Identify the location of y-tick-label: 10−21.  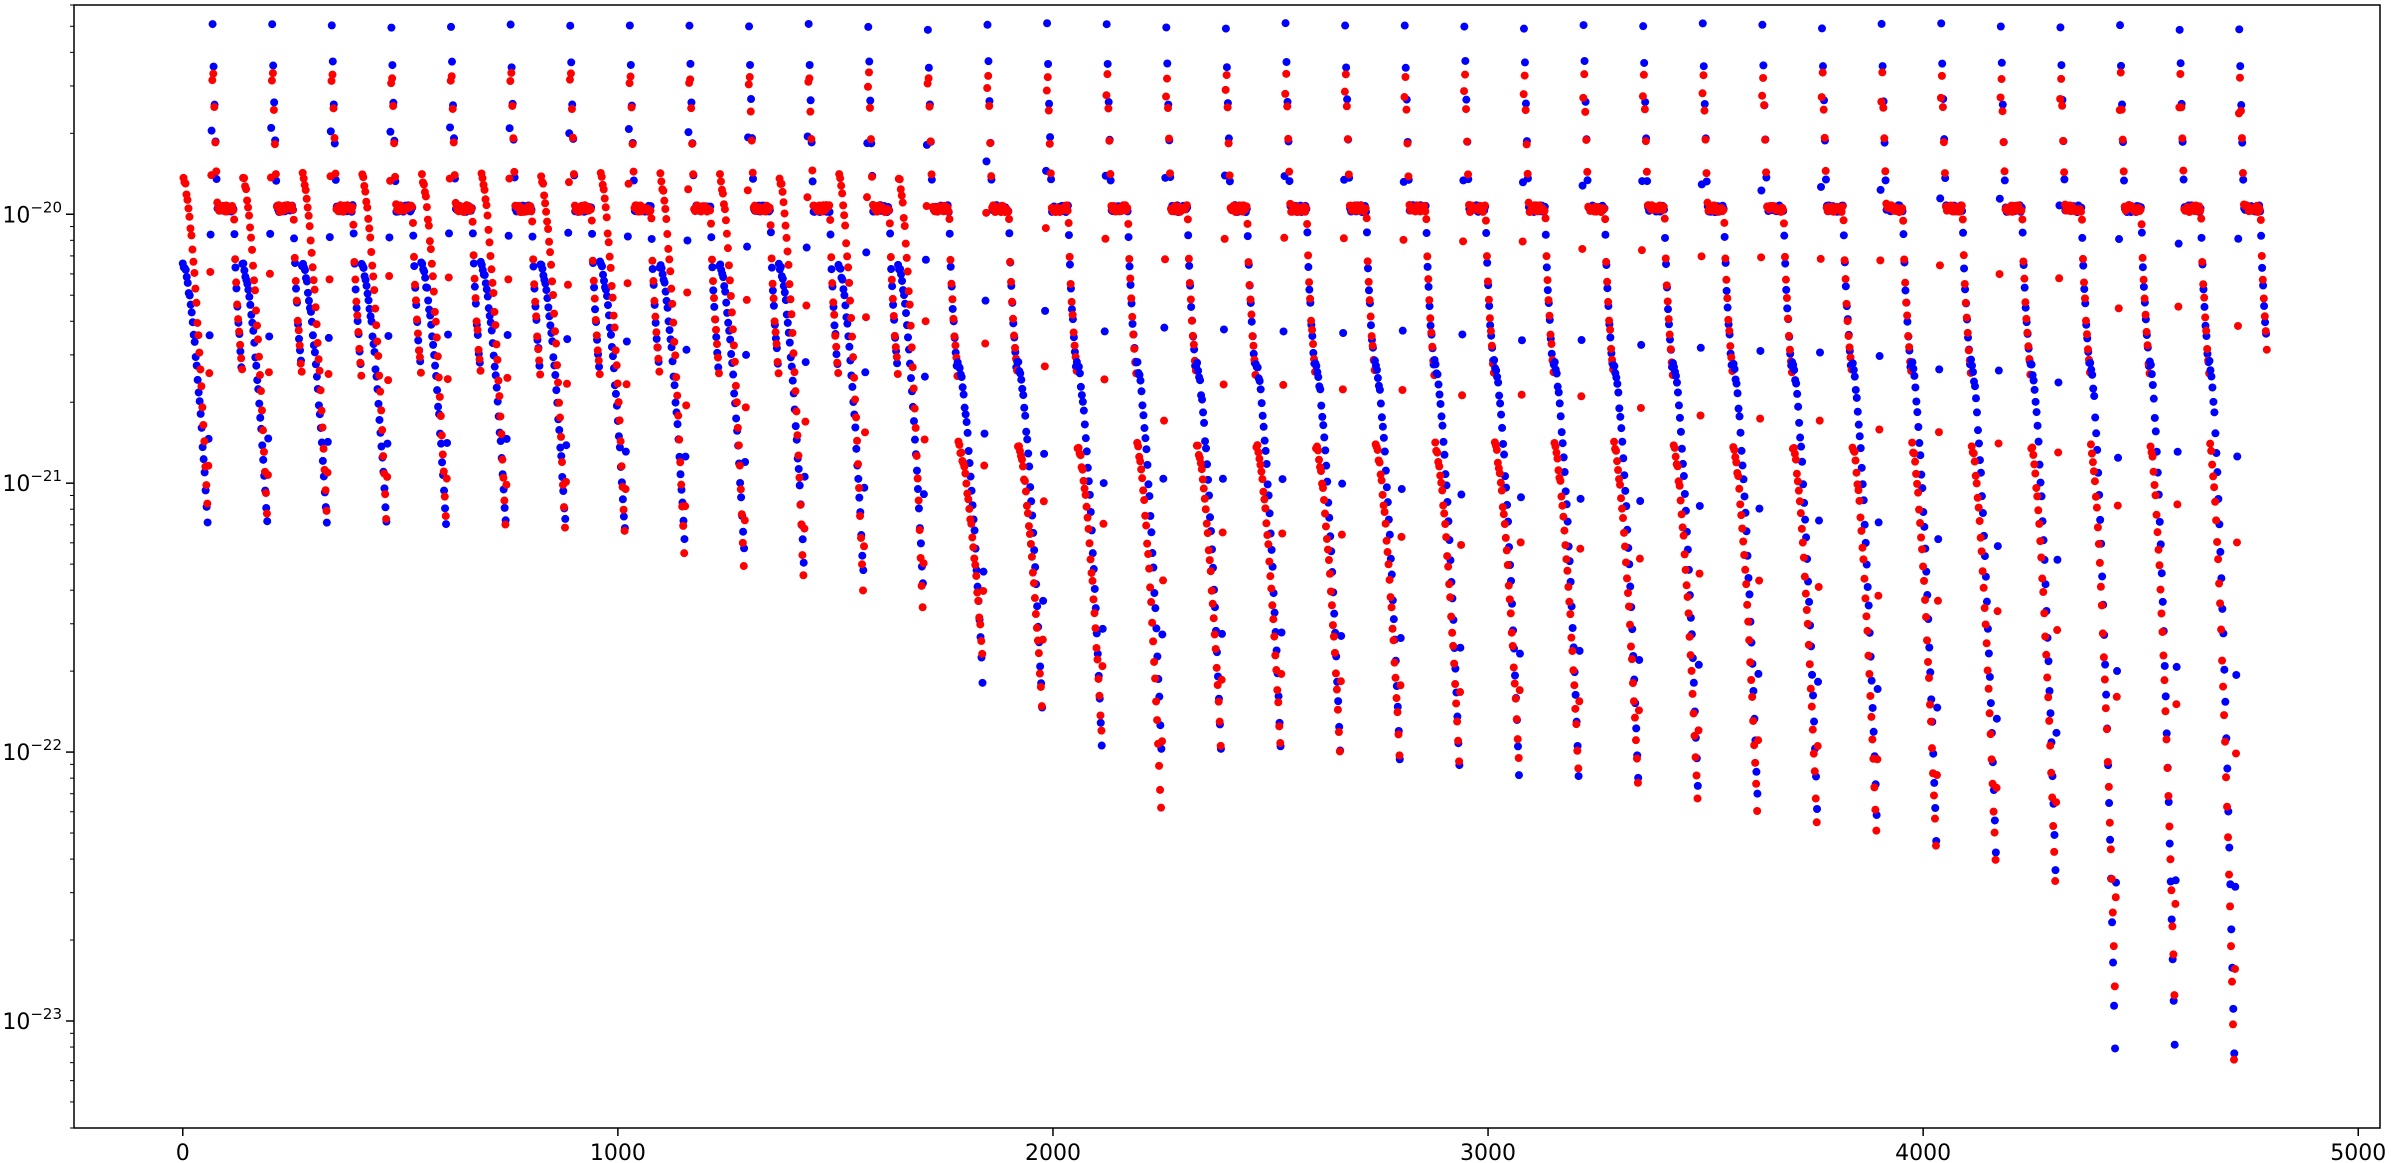
(32, 482).